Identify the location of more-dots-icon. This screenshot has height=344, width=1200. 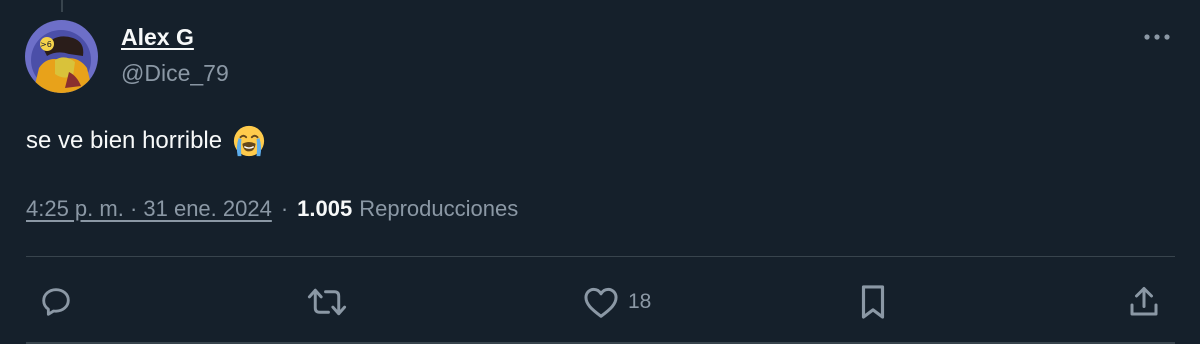
(1157, 37).